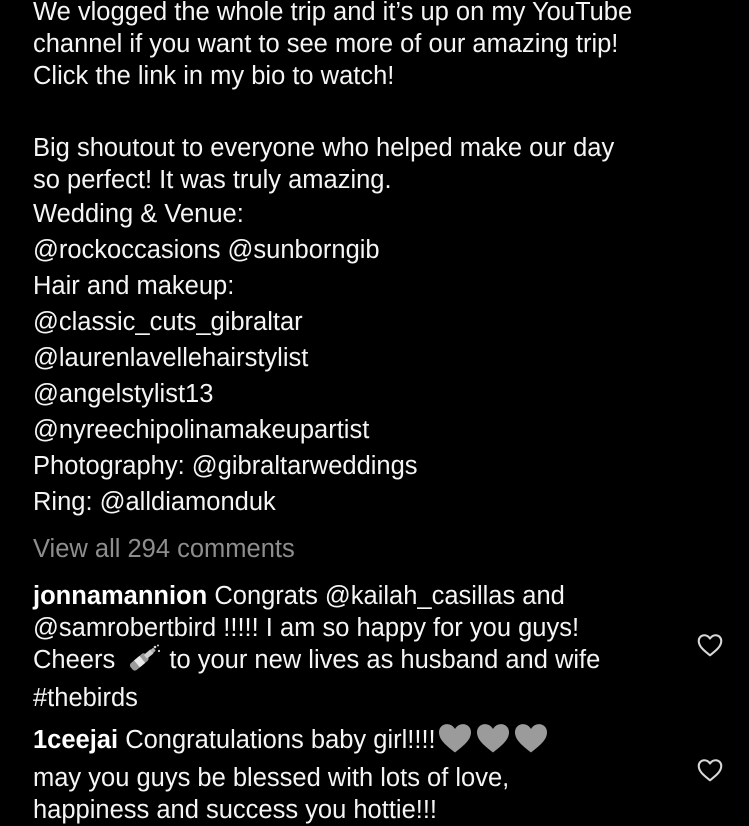 This screenshot has width=749, height=826. Describe the element at coordinates (280, 740) in the screenshot. I see `comment-text: Congratulations baby girl!!!!` at that location.